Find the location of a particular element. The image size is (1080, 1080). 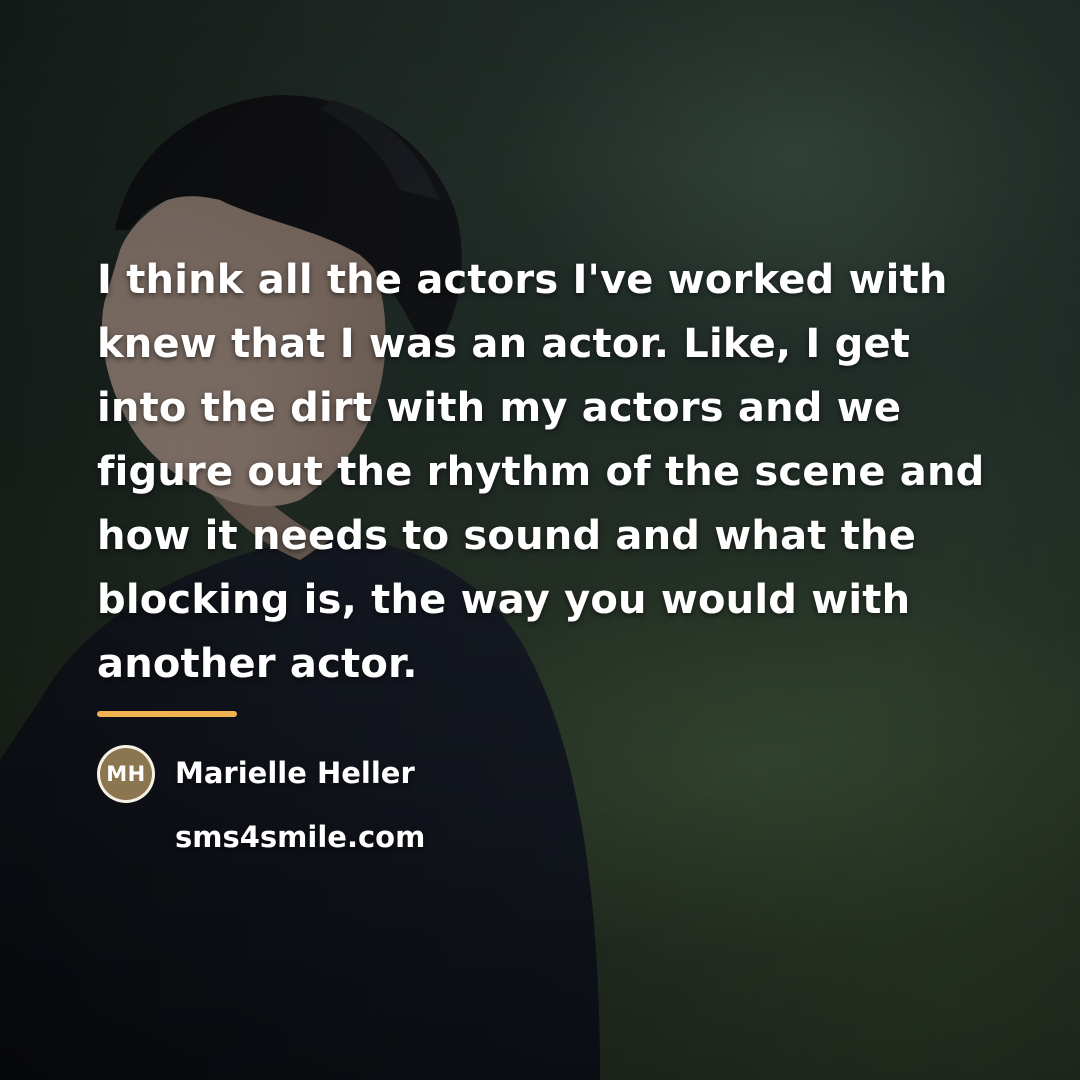

accent-divider is located at coordinates (167, 714).